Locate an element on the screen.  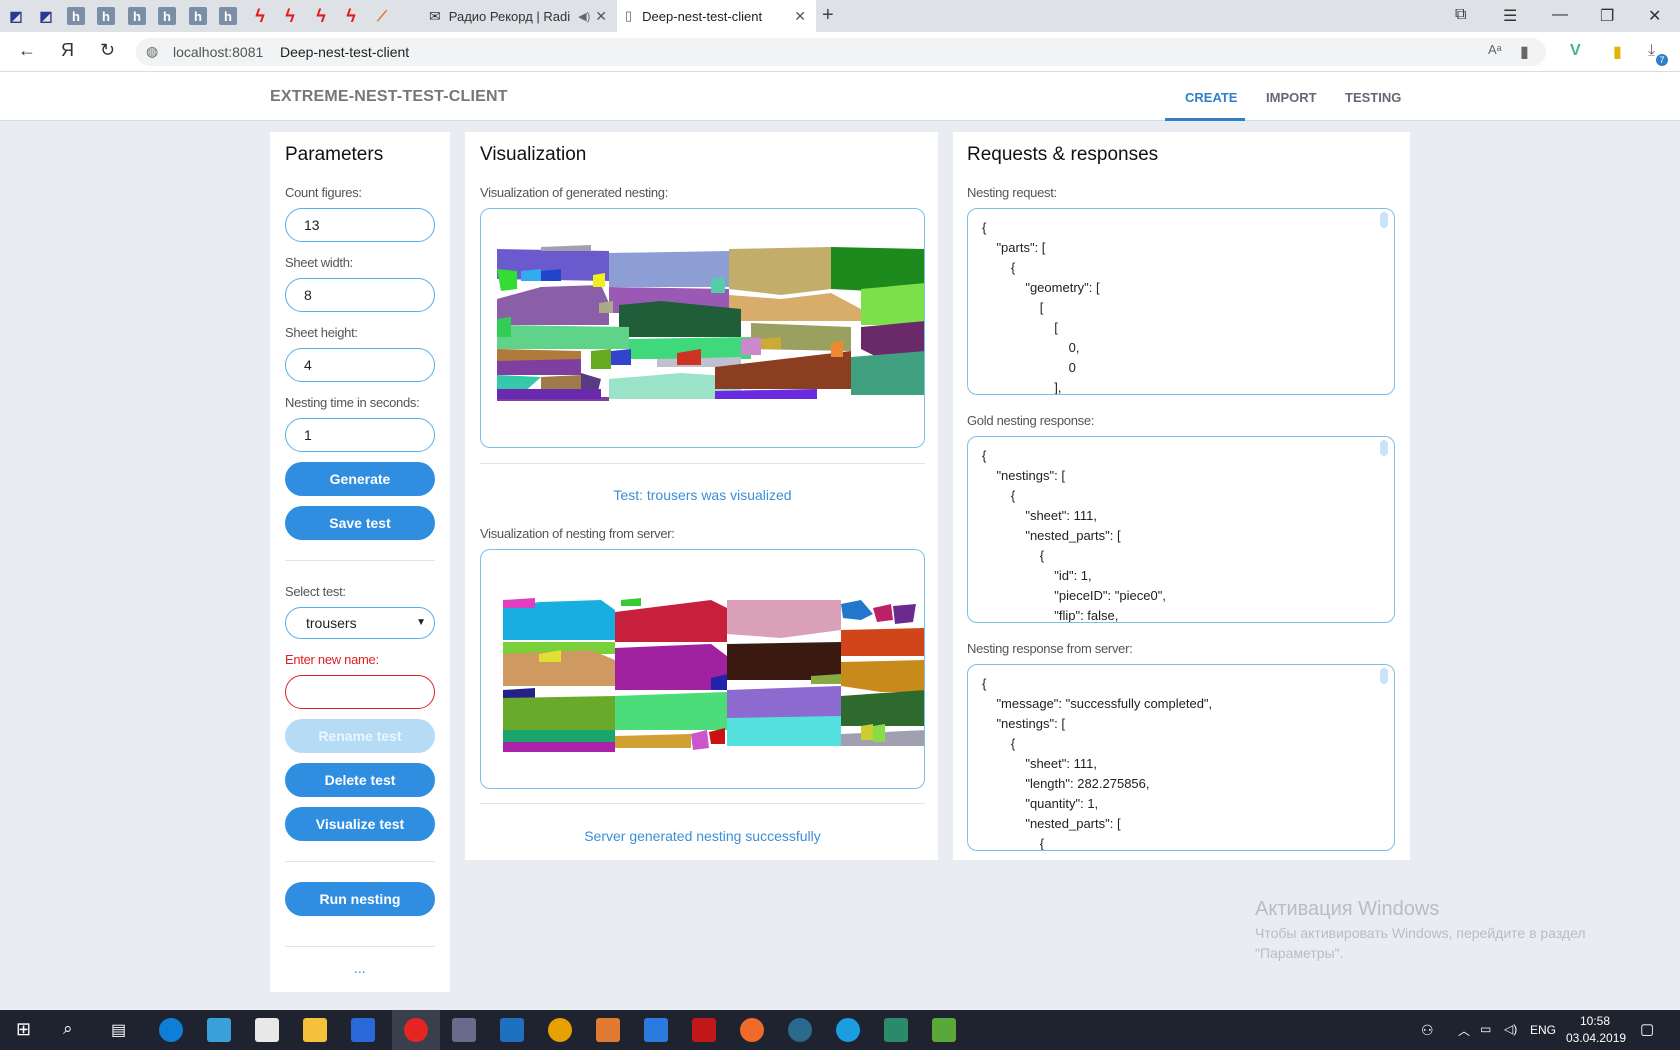
vue-devtools-icon: V is located at coordinates (1575, 51).